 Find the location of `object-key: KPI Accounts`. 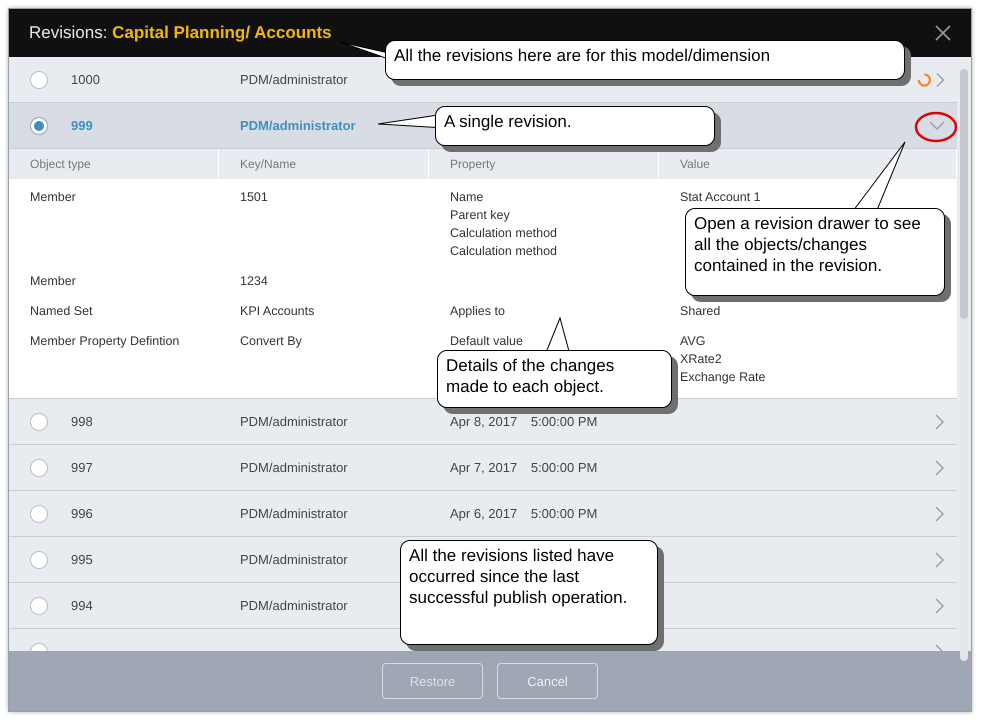

object-key: KPI Accounts is located at coordinates (324, 311).